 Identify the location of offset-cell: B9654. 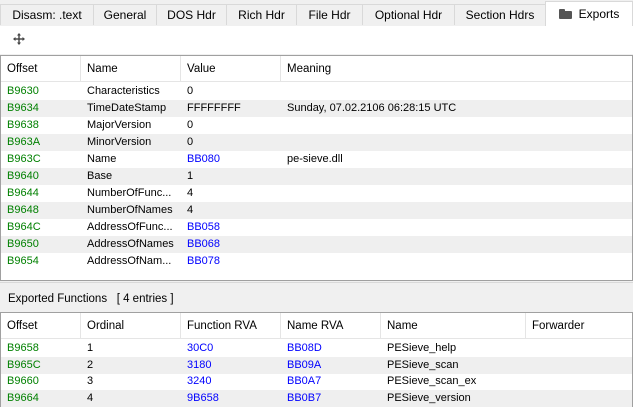
(23, 261).